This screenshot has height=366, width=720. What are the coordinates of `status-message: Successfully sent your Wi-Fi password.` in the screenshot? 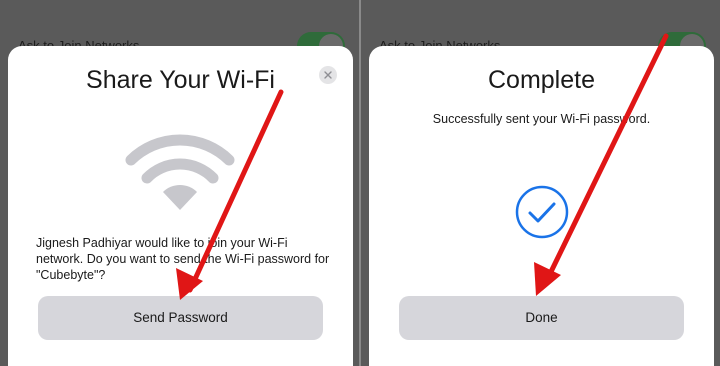 It's located at (541, 119).